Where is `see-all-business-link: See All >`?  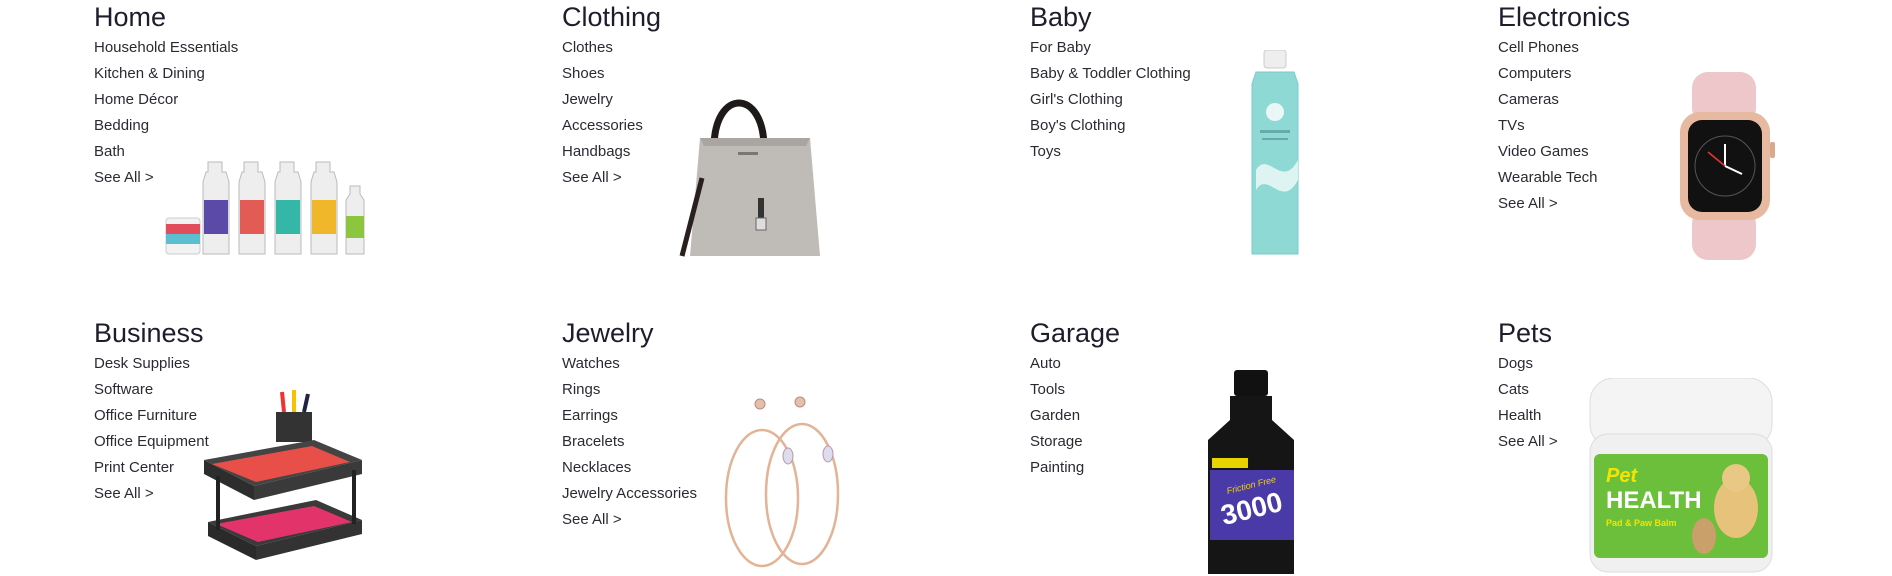
see-all-business-link: See All > is located at coordinates (151, 494).